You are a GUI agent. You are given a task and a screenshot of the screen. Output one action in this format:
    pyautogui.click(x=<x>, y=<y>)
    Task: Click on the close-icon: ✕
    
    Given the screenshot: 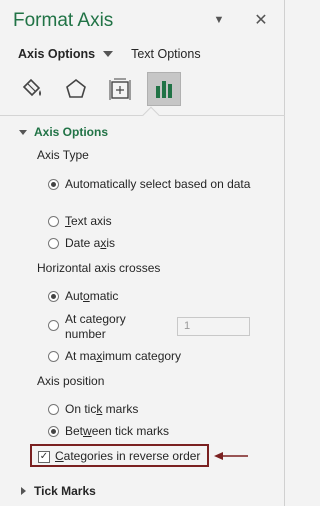 What is the action you would take?
    pyautogui.click(x=261, y=20)
    